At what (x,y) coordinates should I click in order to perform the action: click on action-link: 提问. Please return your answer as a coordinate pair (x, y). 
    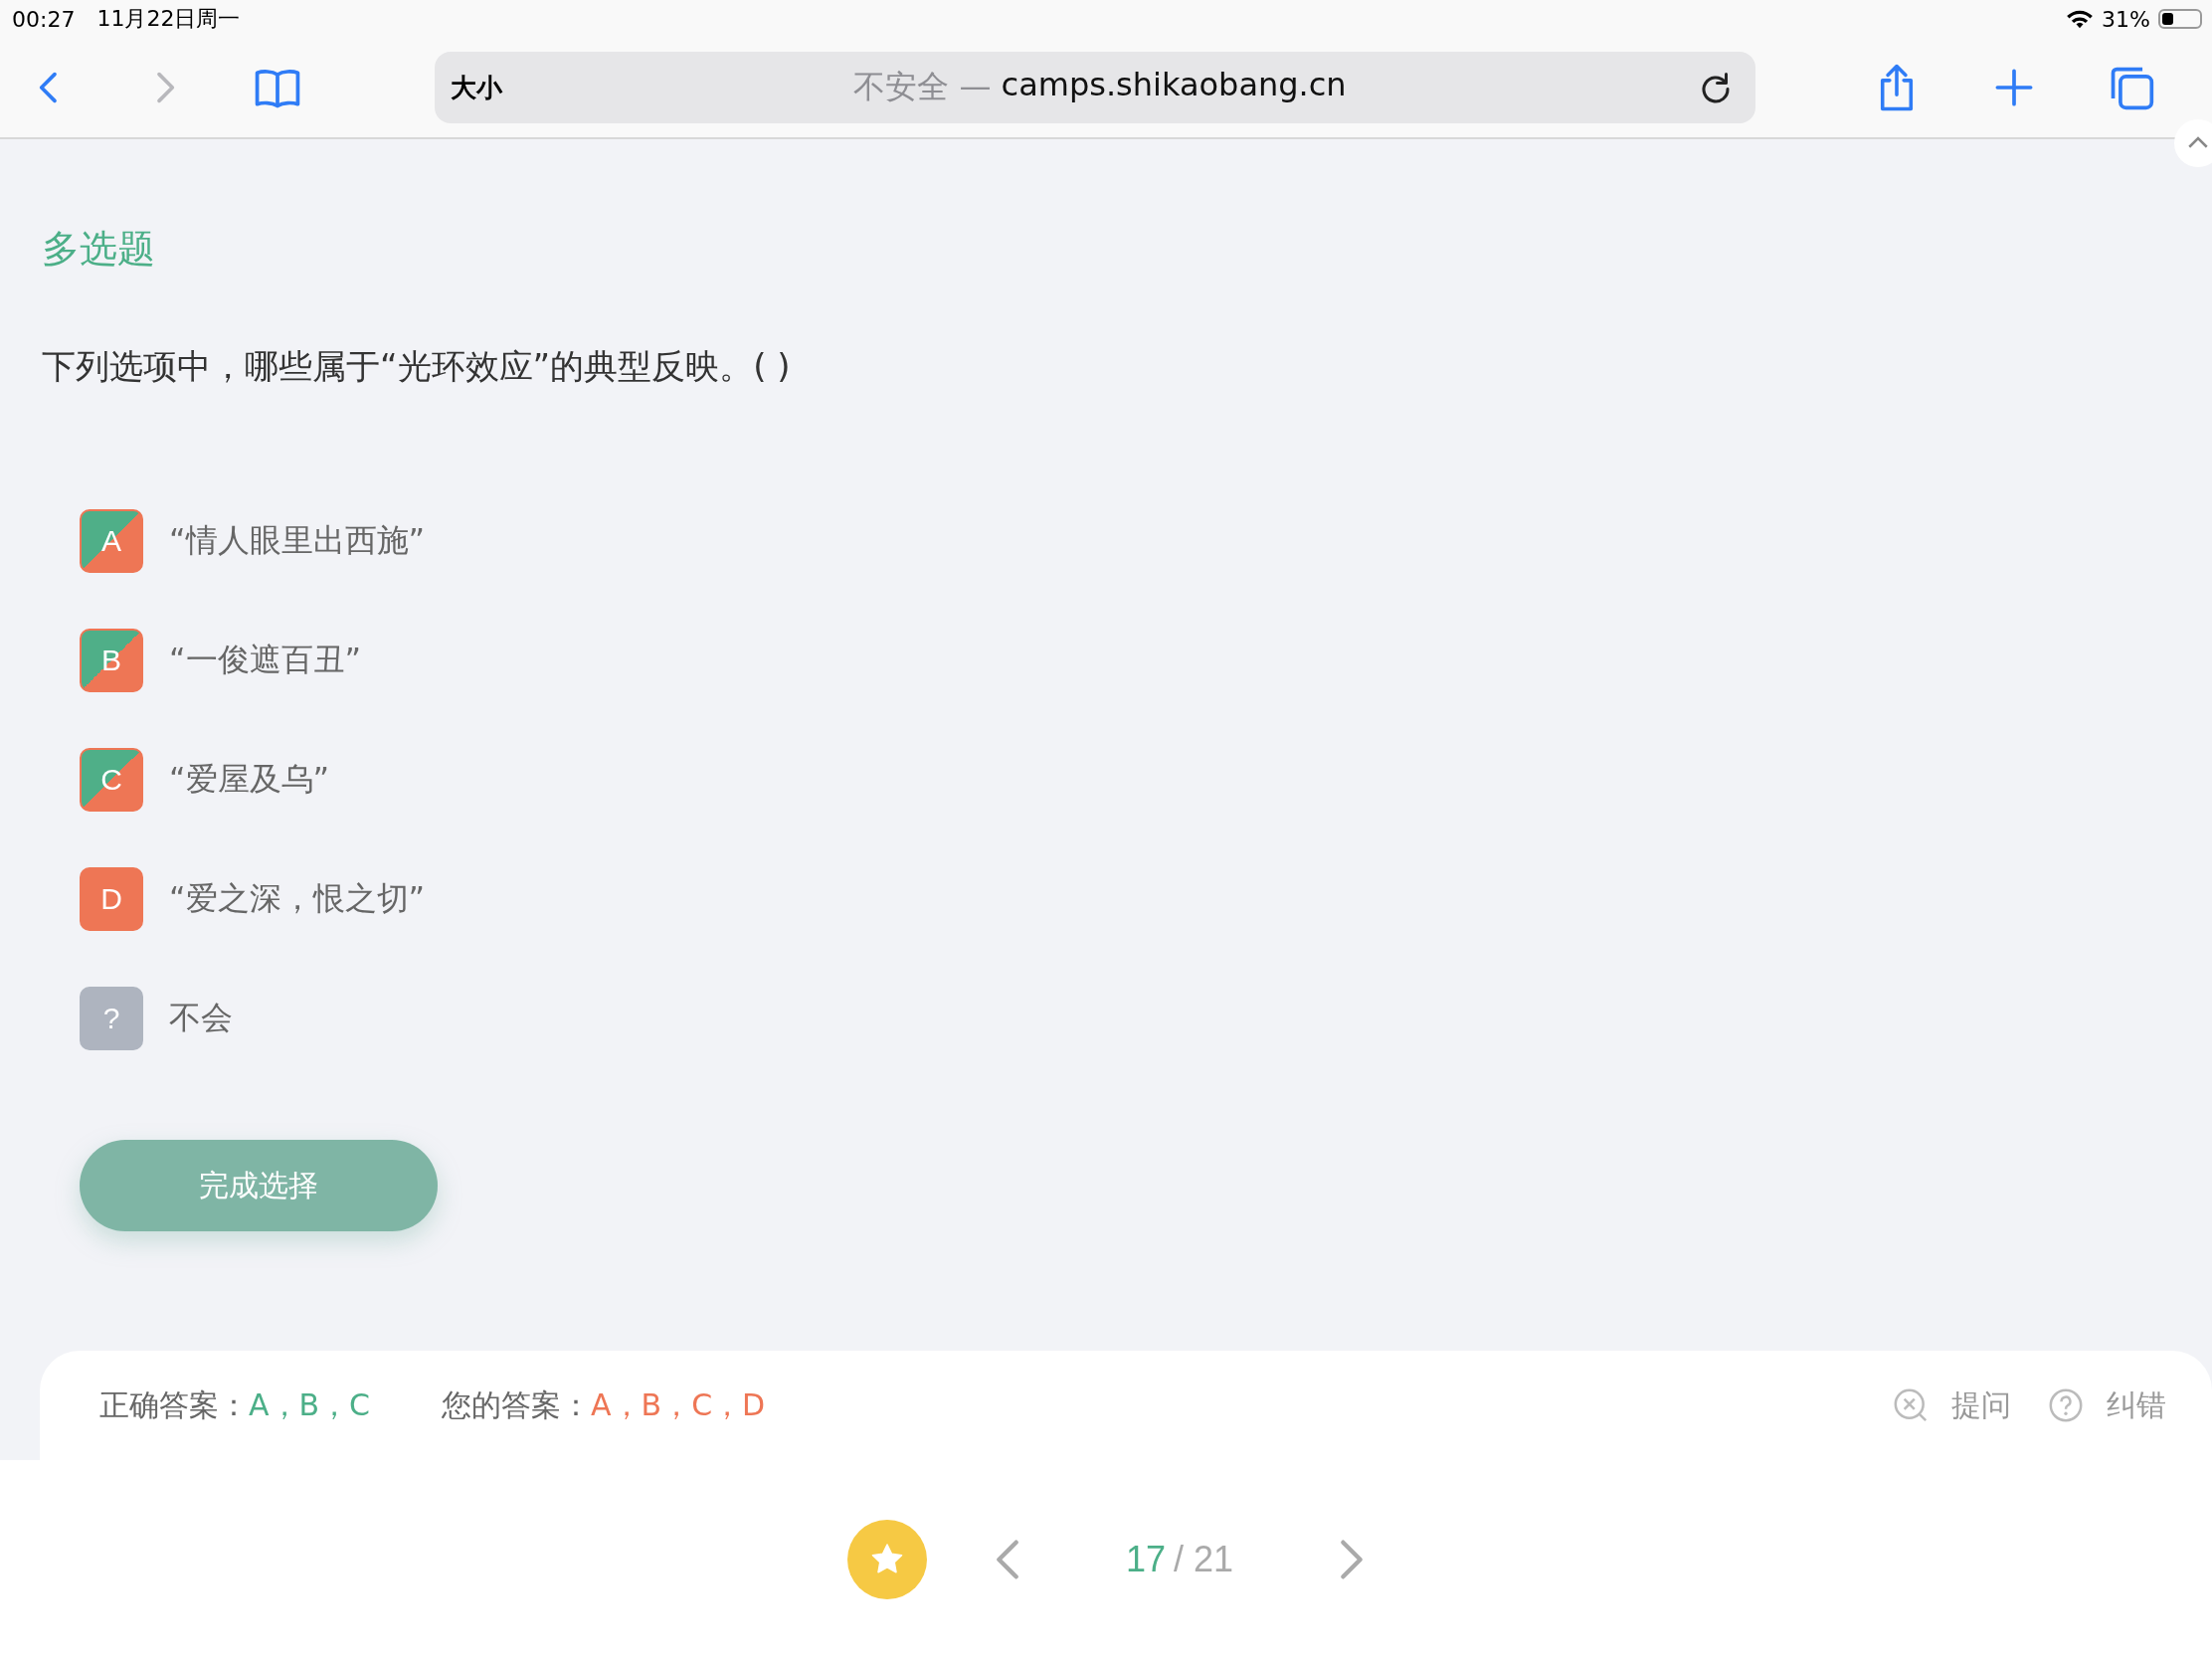
    Looking at the image, I should click on (1981, 1405).